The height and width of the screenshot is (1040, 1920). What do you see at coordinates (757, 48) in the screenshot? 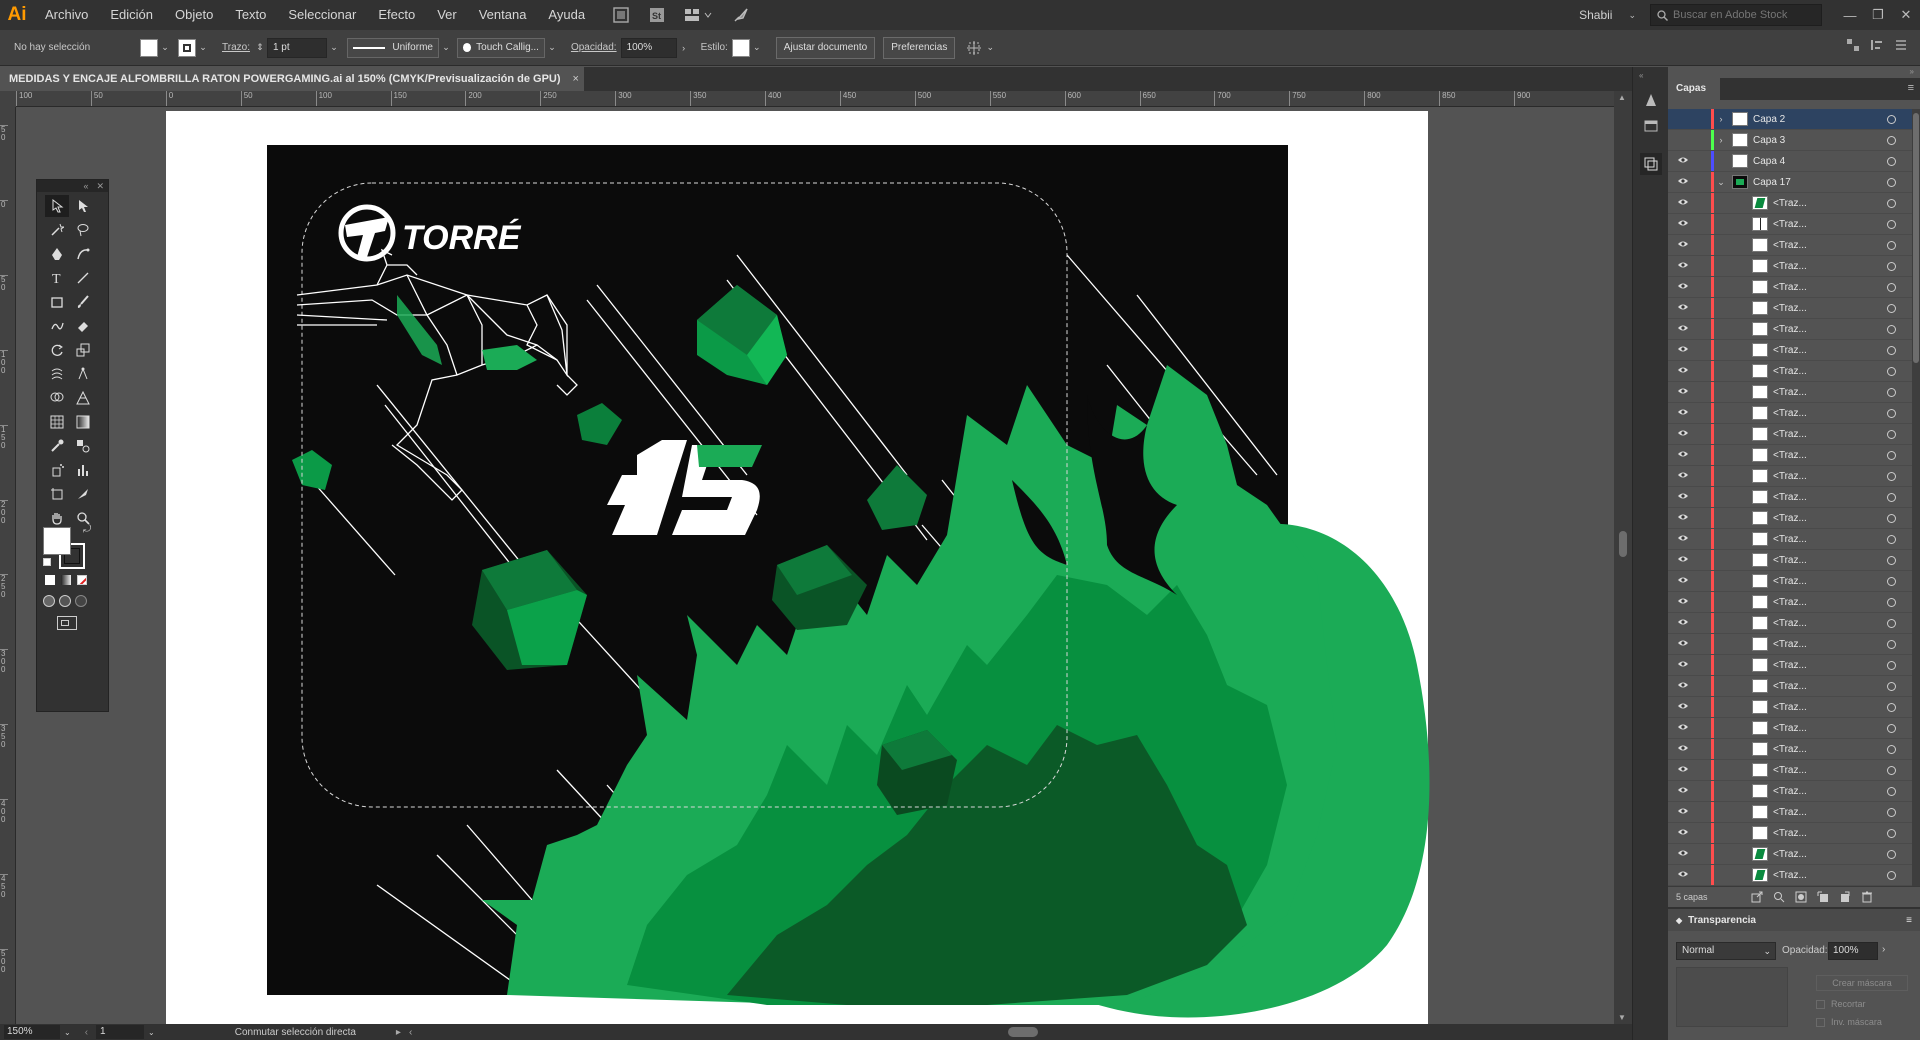
I see `style-dropdown: ⌄` at bounding box center [757, 48].